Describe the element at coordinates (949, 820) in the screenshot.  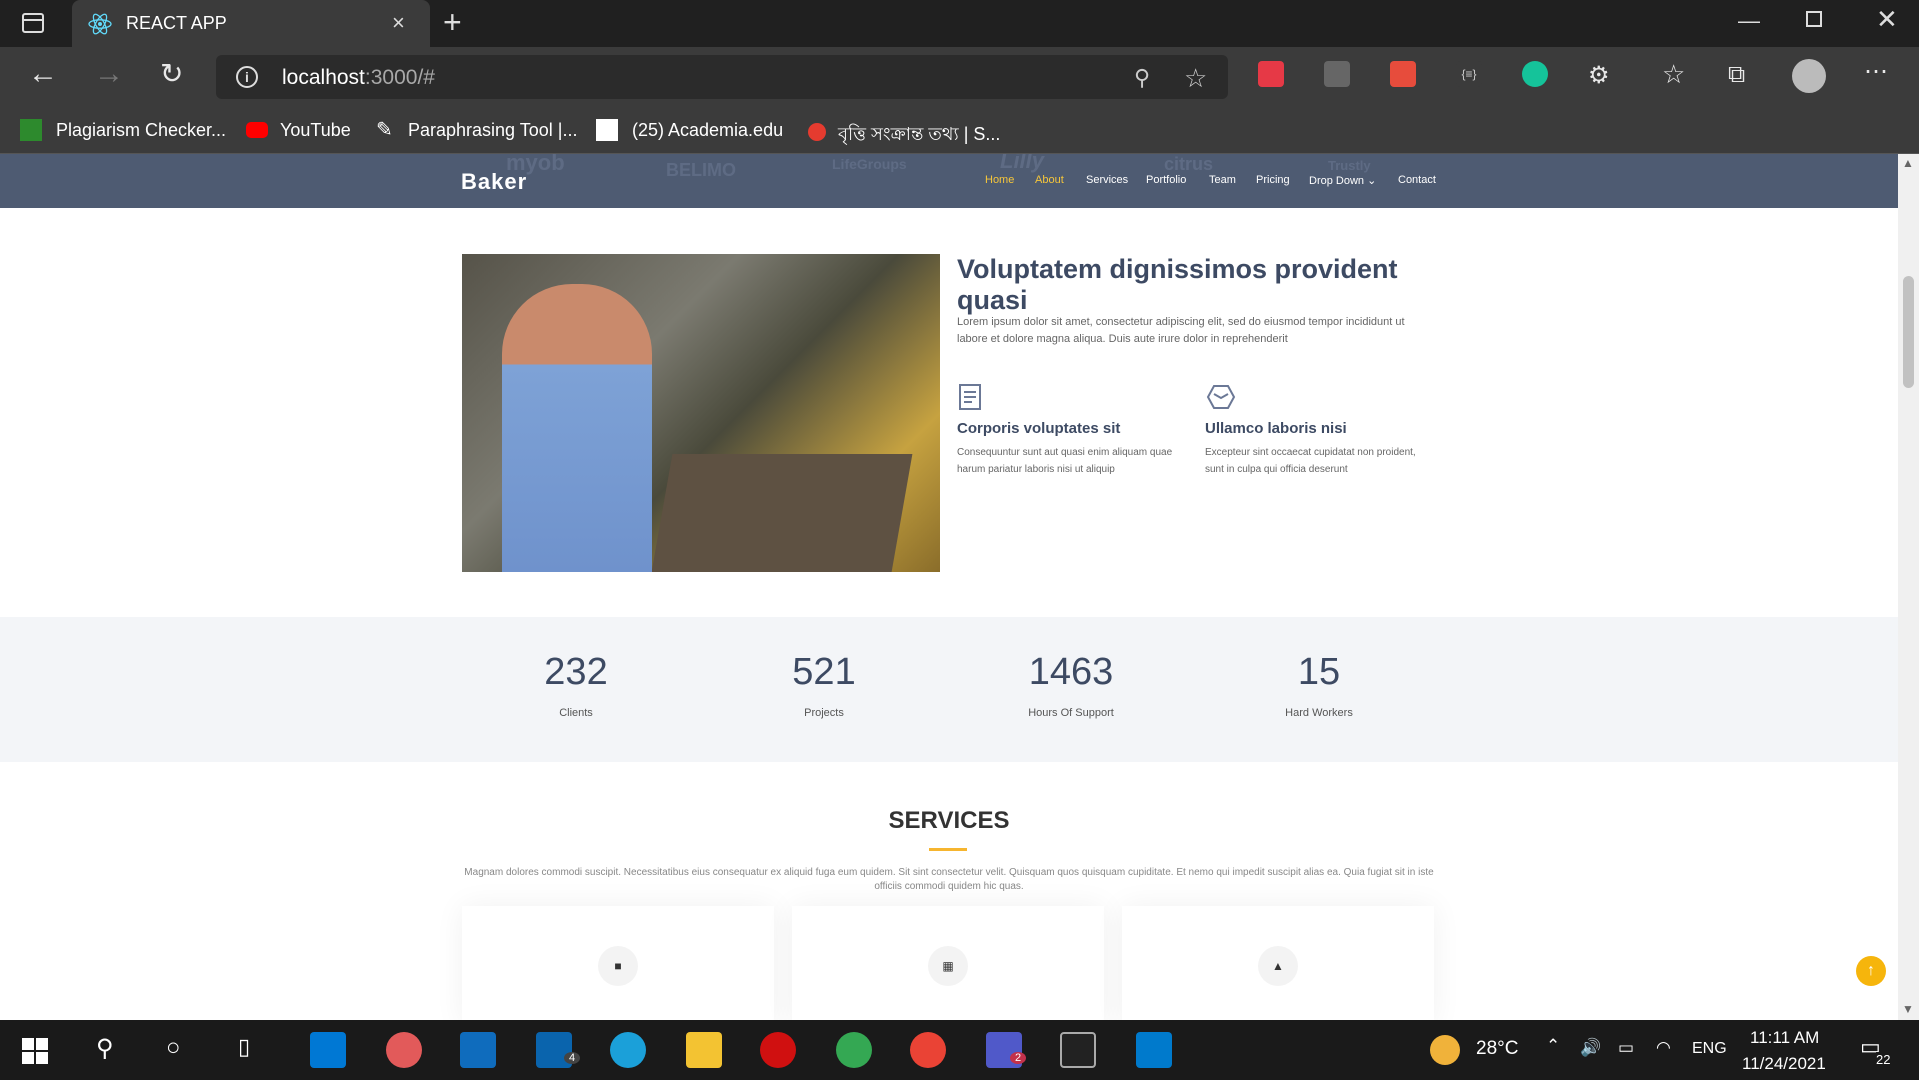
I see `services-title: SERVICES` at that location.